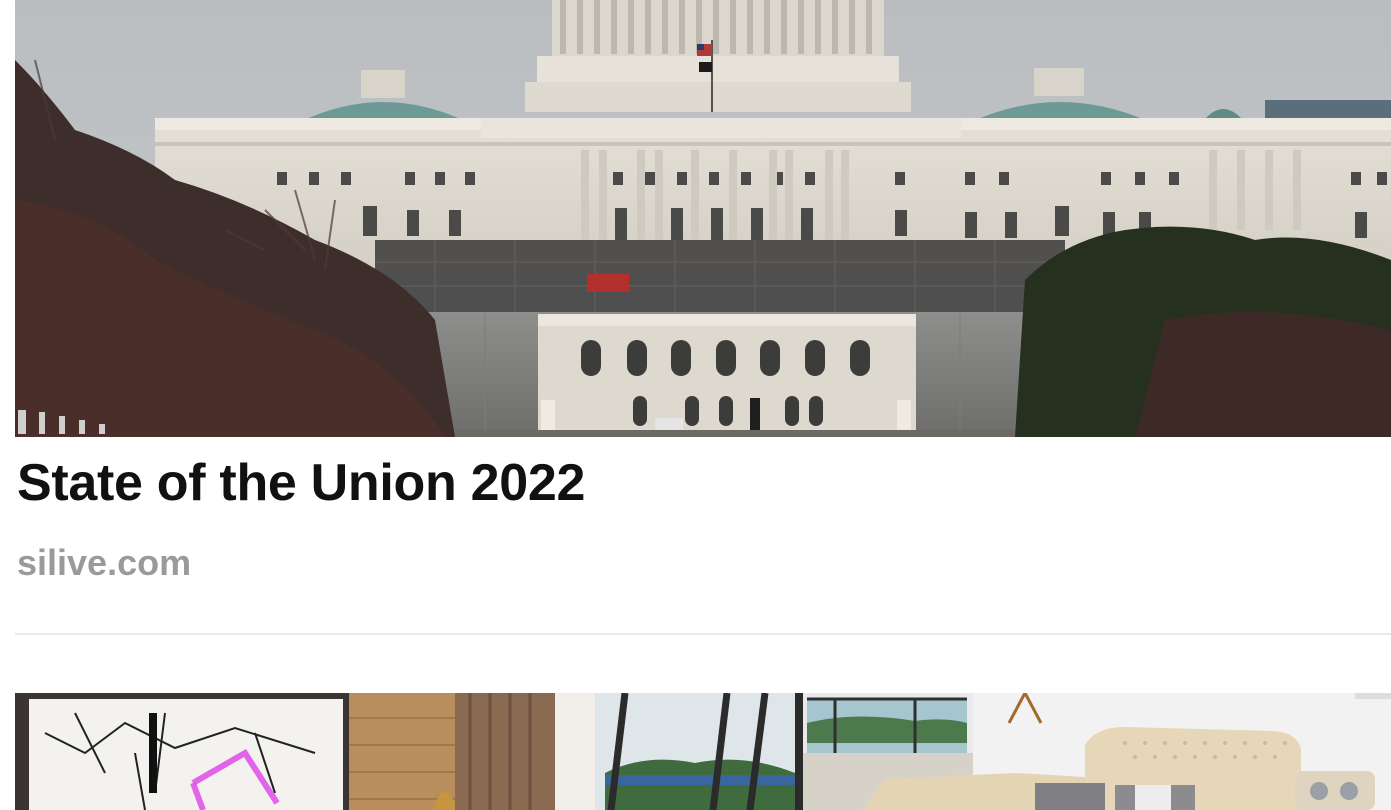 Image resolution: width=1391 pixels, height=810 pixels. Describe the element at coordinates (703, 751) in the screenshot. I see `next-article-image` at that location.